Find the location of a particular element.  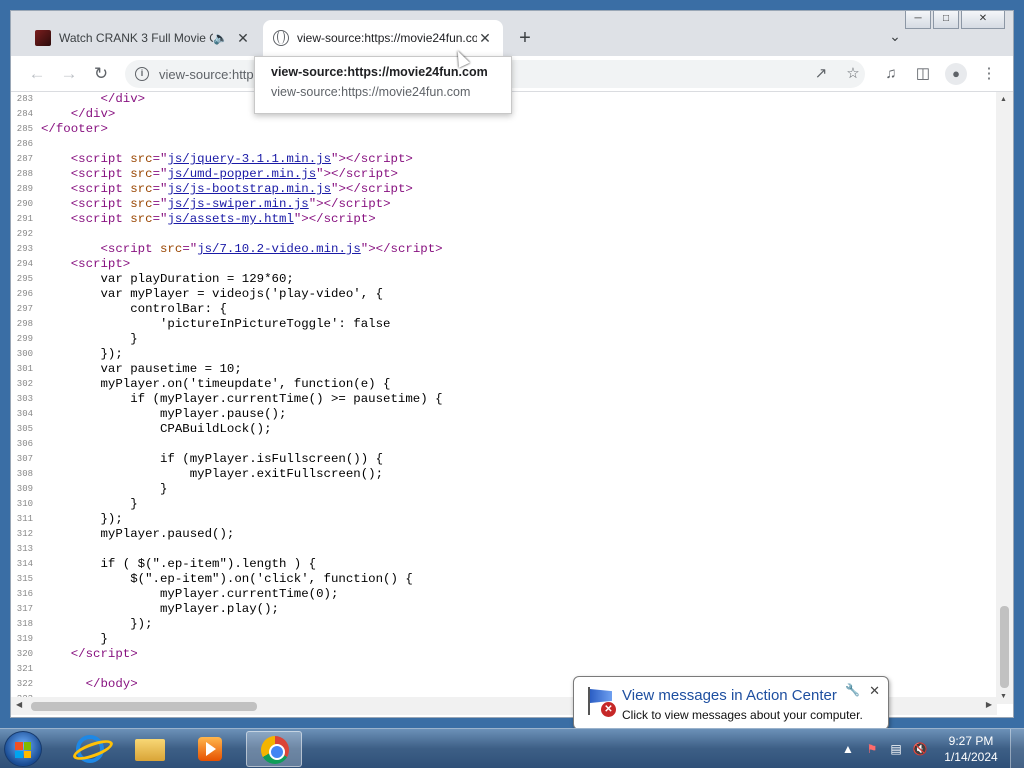

show-desktop-button is located at coordinates (1017, 748).